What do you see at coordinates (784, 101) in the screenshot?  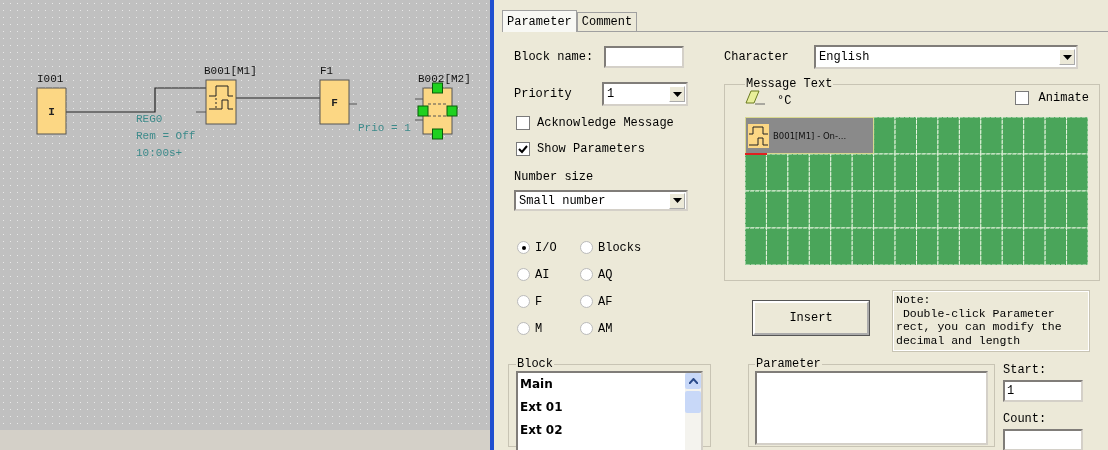 I see `degree-celsius-button: °C` at bounding box center [784, 101].